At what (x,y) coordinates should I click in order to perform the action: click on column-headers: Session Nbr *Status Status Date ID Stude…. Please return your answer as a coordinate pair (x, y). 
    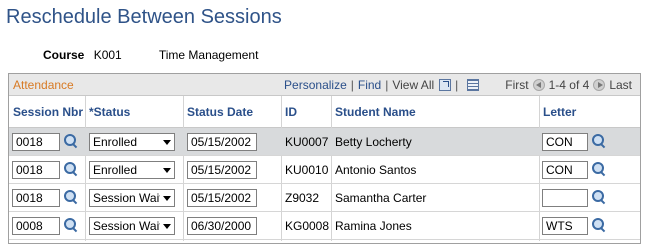
    Looking at the image, I should click on (324, 112).